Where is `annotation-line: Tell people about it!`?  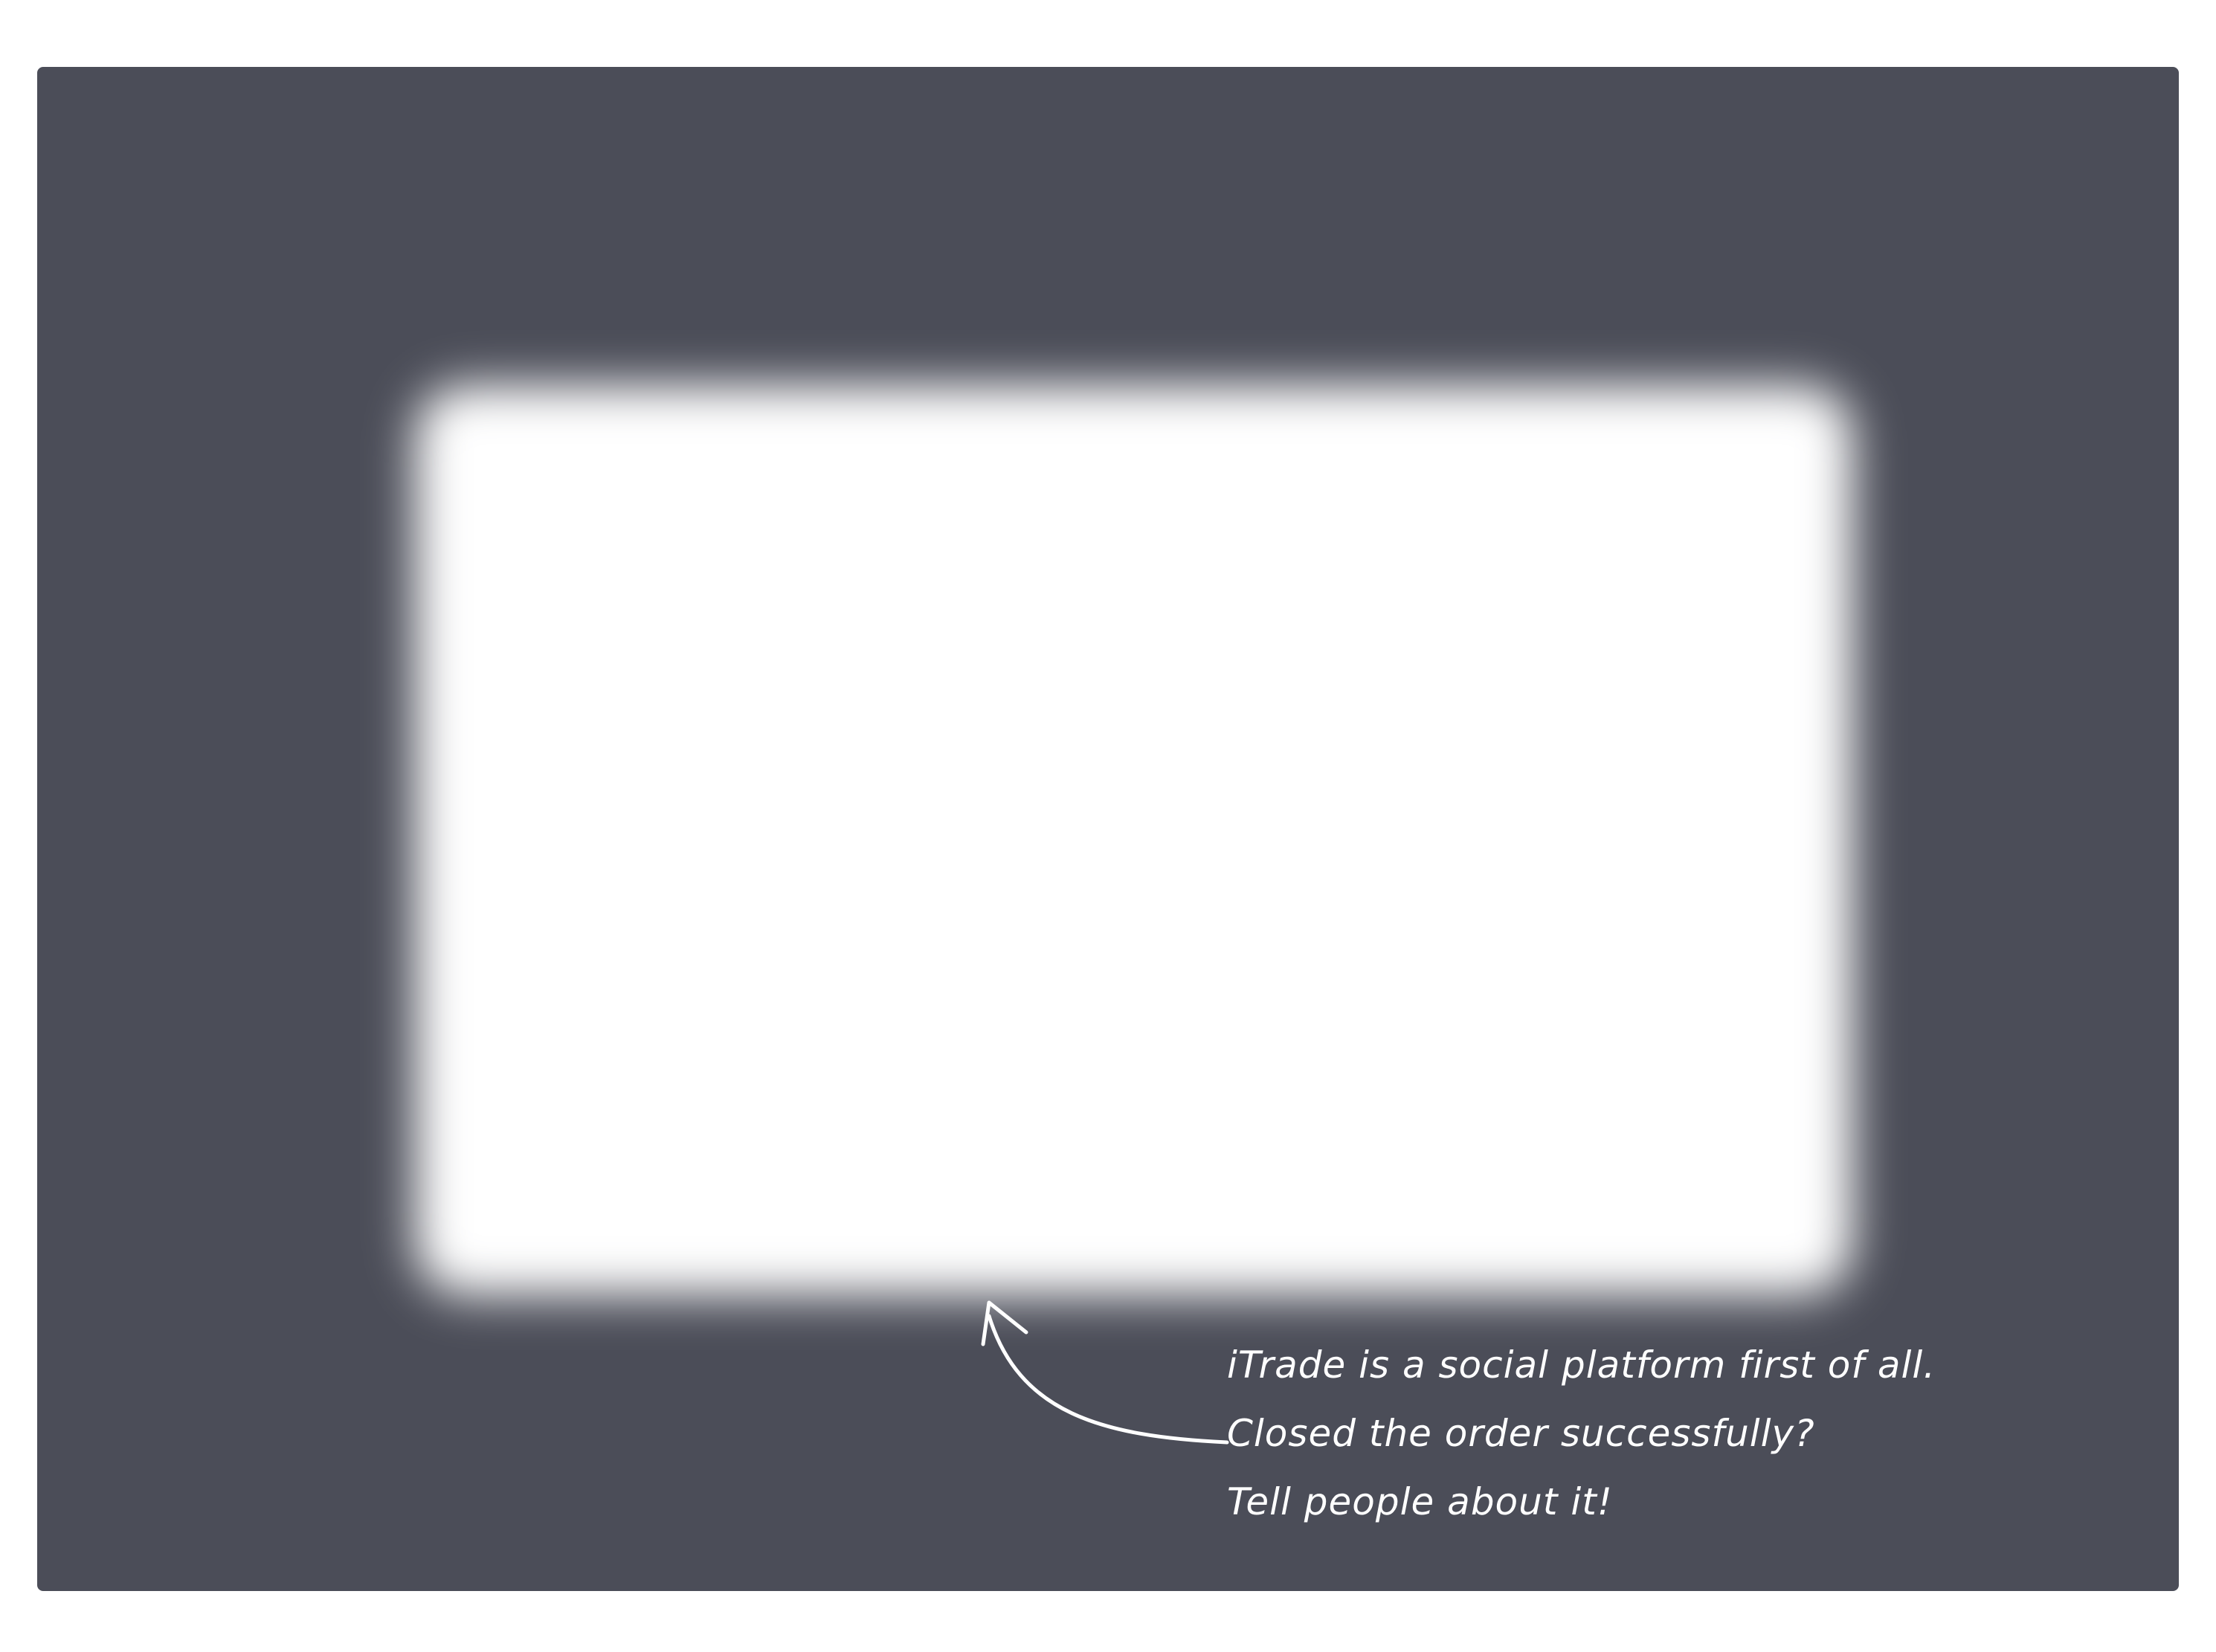 annotation-line: Tell people about it! is located at coordinates (1420, 1501).